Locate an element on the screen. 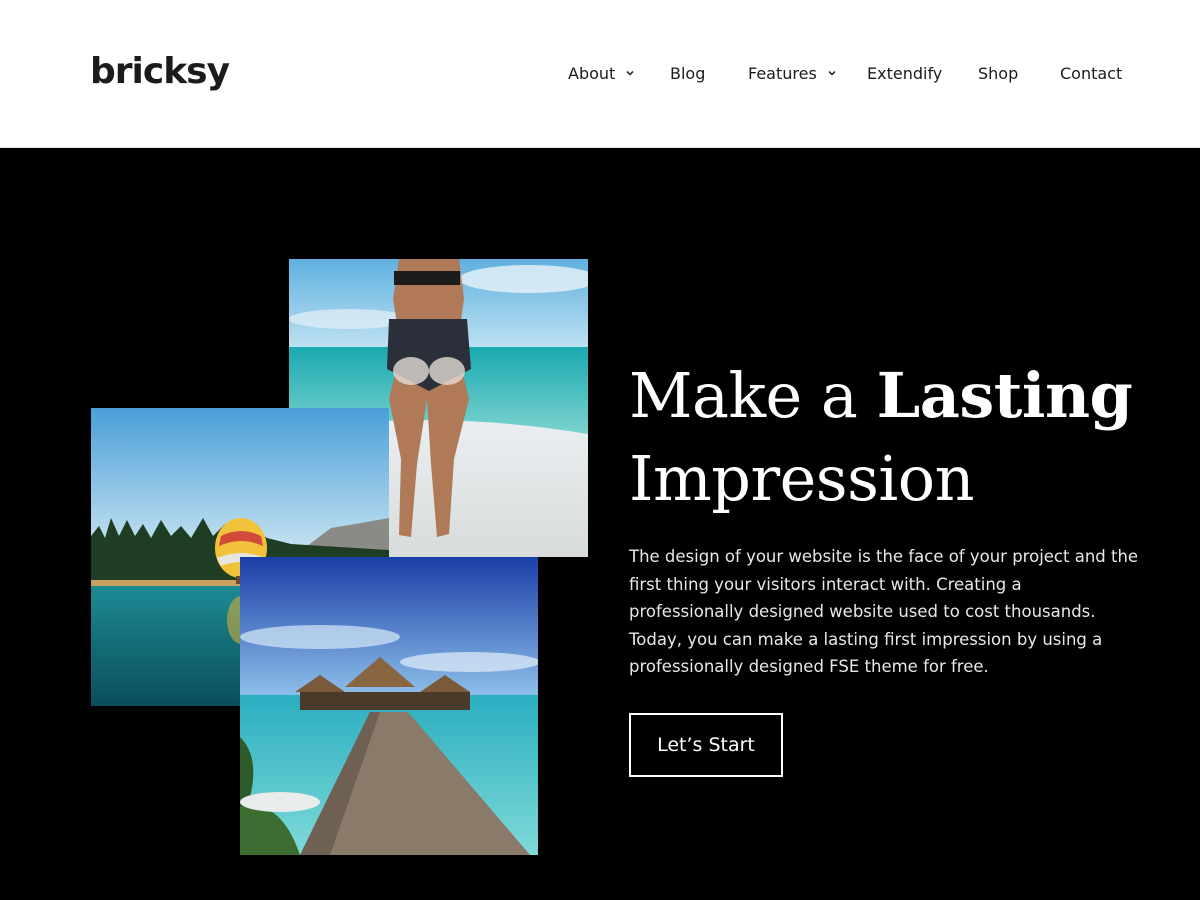 This screenshot has width=1200, height=900. nav-item-contact: Contact is located at coordinates (1091, 73).